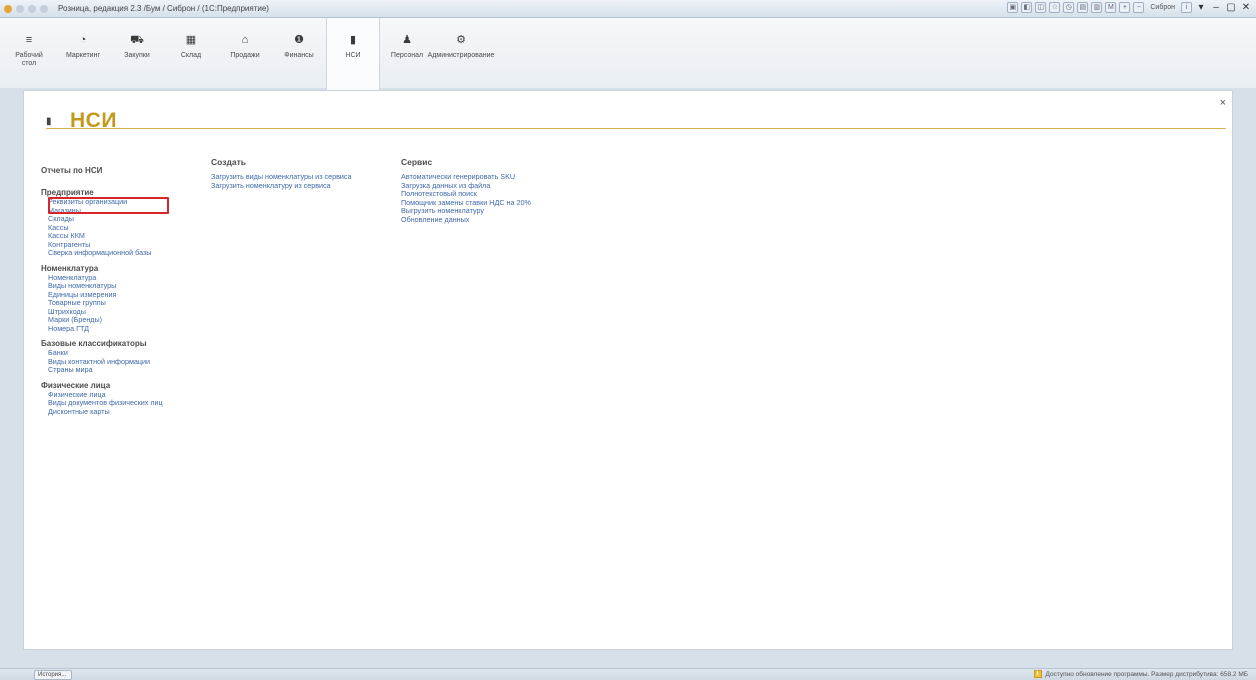 The height and width of the screenshot is (680, 1256). What do you see at coordinates (76, 385) in the screenshot?
I see `group-title: Физические лица` at bounding box center [76, 385].